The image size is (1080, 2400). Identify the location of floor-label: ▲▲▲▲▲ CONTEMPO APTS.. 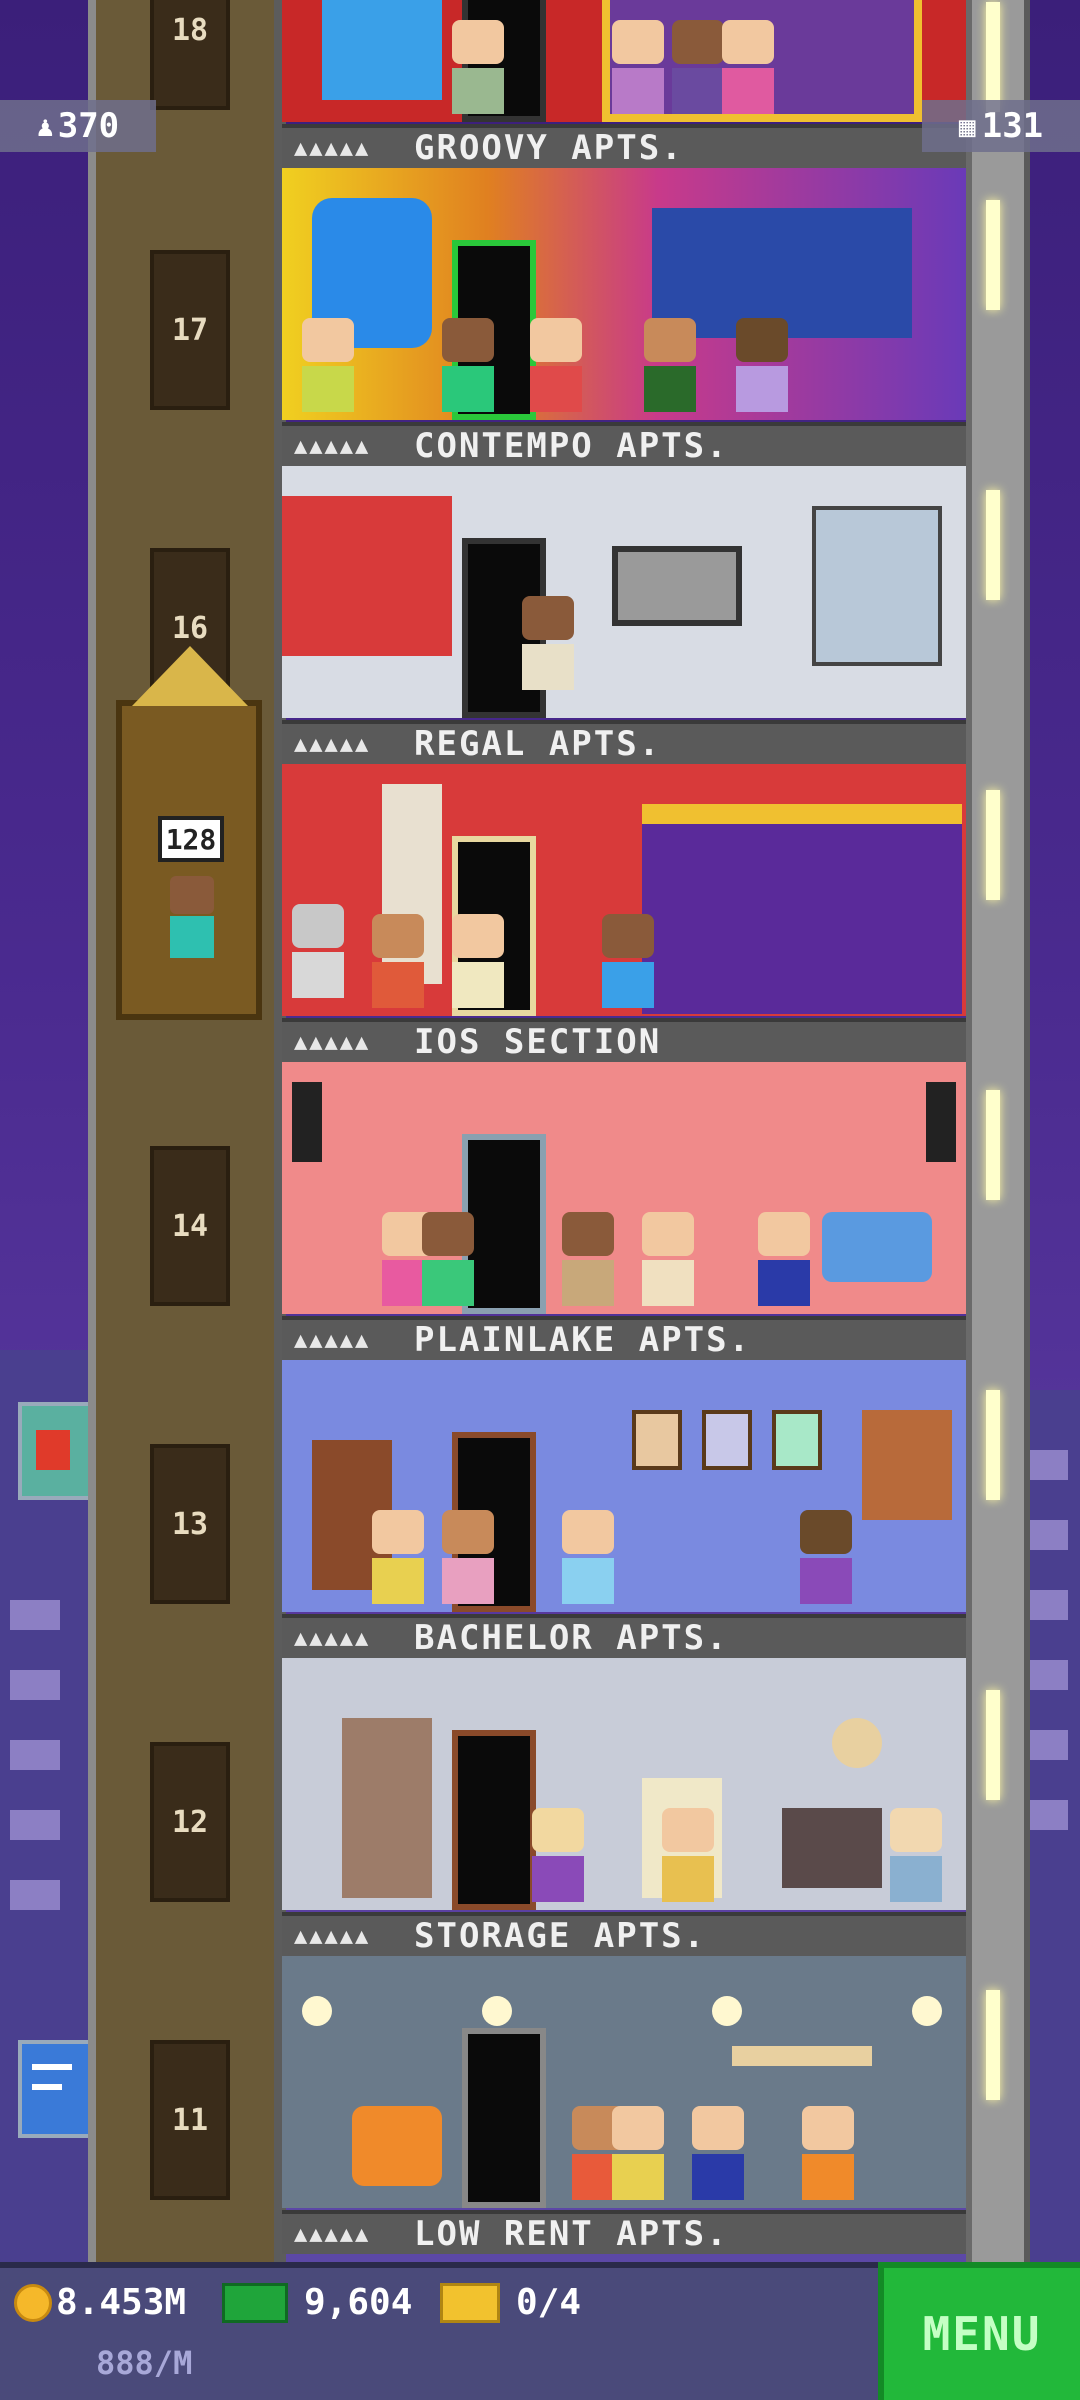
(624, 444).